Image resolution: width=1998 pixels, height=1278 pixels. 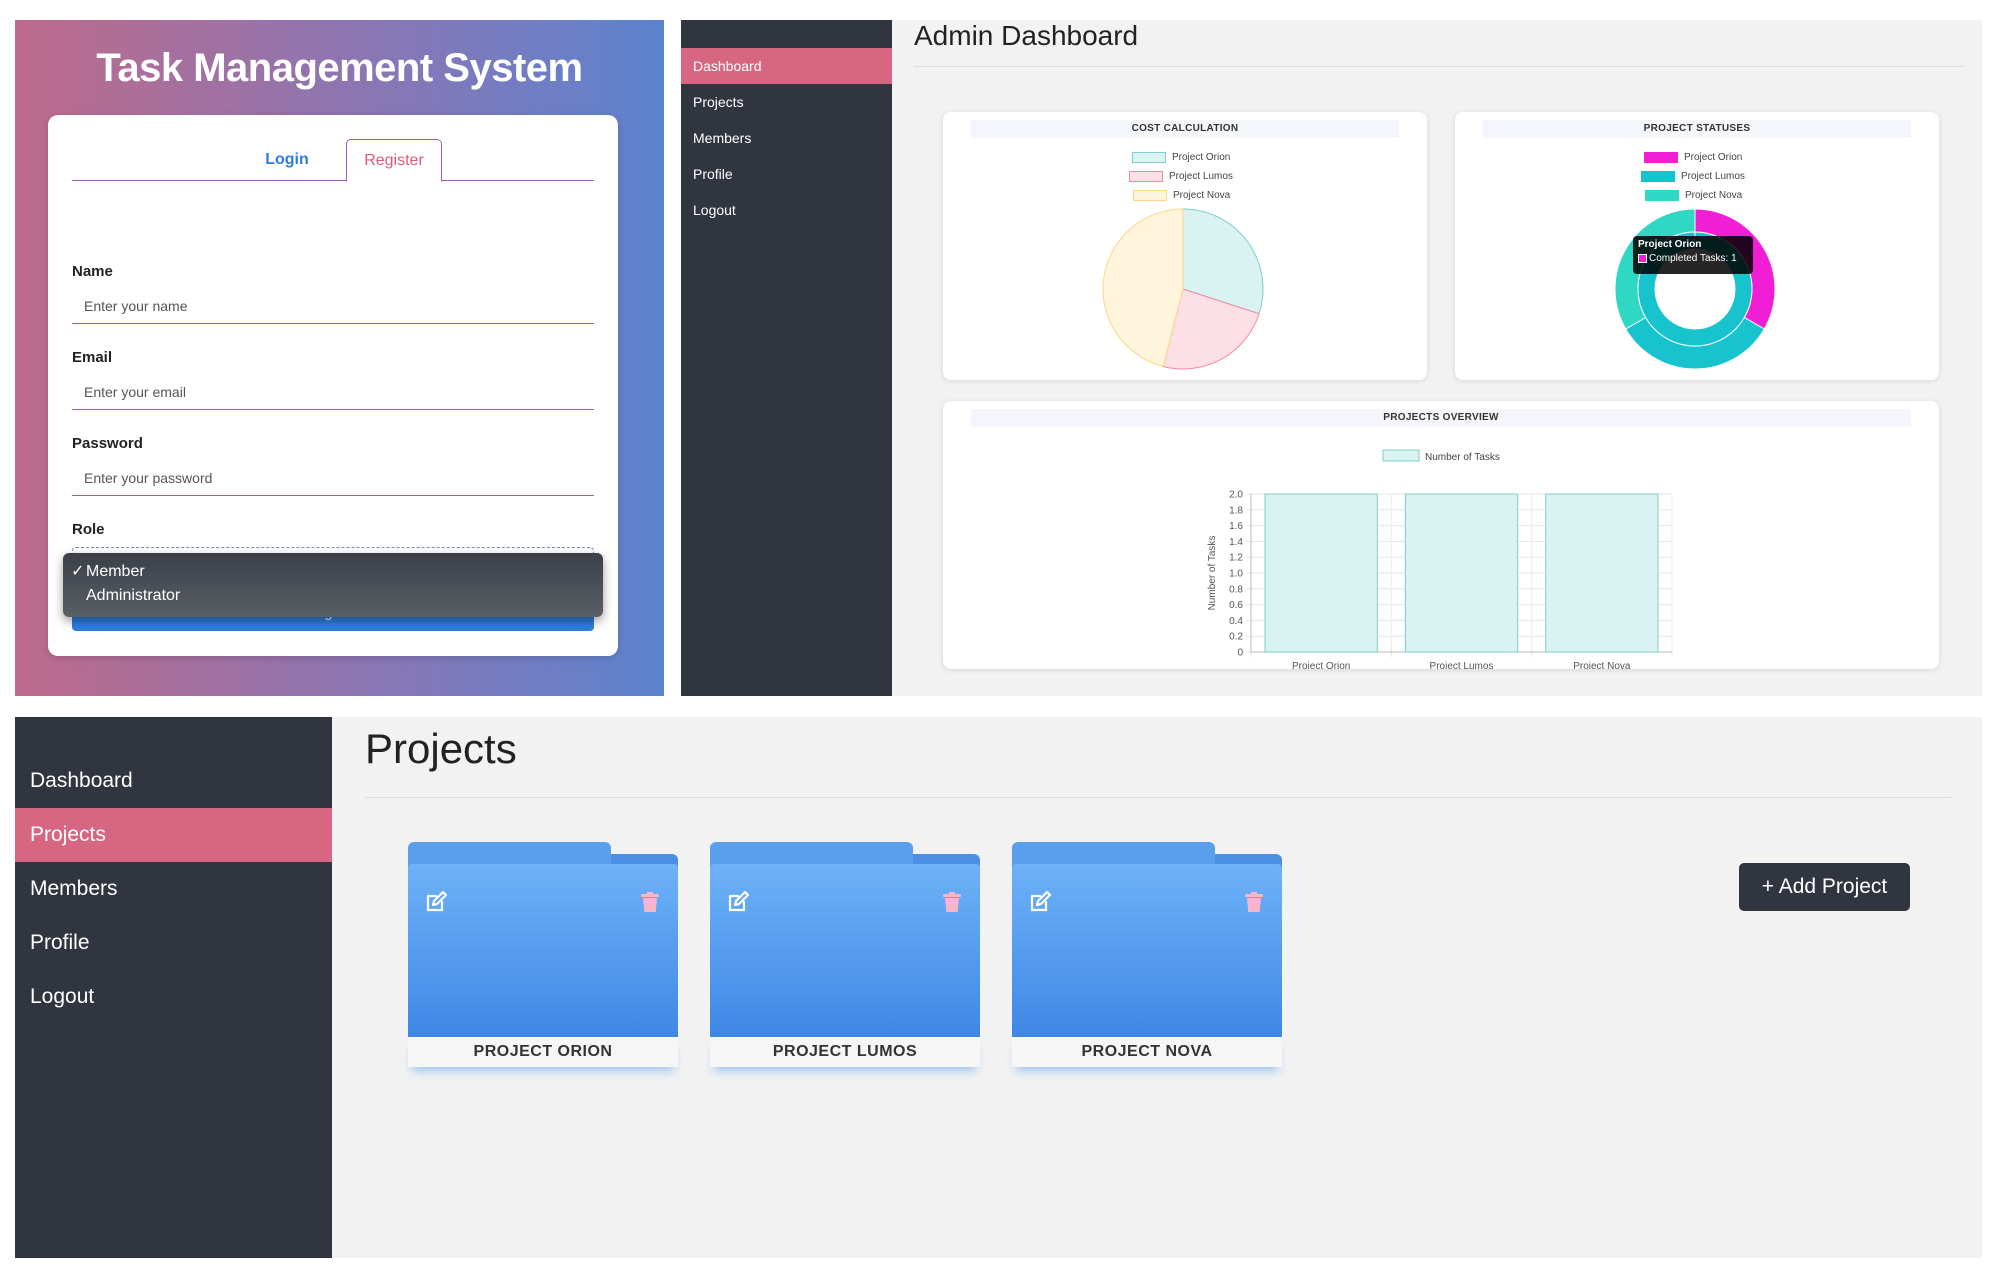 What do you see at coordinates (1026, 35) in the screenshot?
I see `page-title: Admin Dashboard` at bounding box center [1026, 35].